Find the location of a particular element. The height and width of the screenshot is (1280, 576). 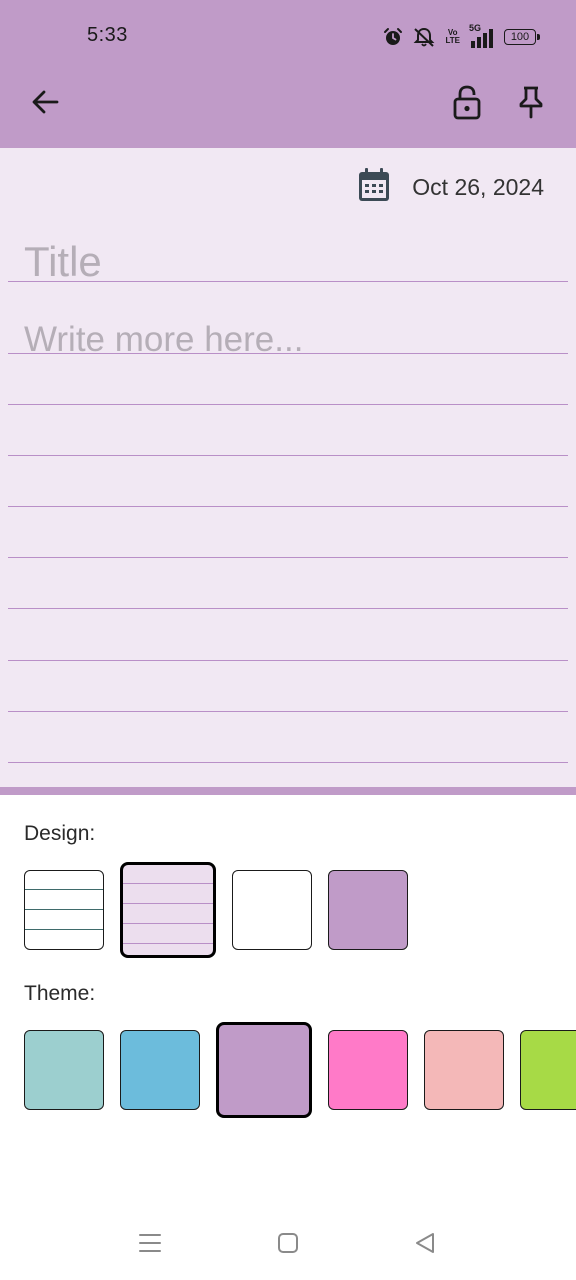

date-row: Oct 26, 2024 is located at coordinates (451, 187).